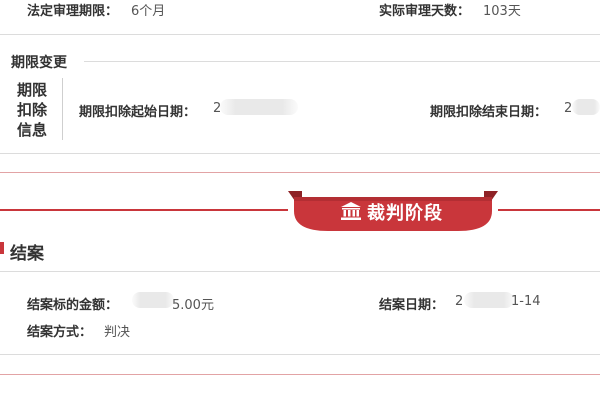 The width and height of the screenshot is (600, 401). Describe the element at coordinates (62, 109) in the screenshot. I see `vertical-divider` at that location.